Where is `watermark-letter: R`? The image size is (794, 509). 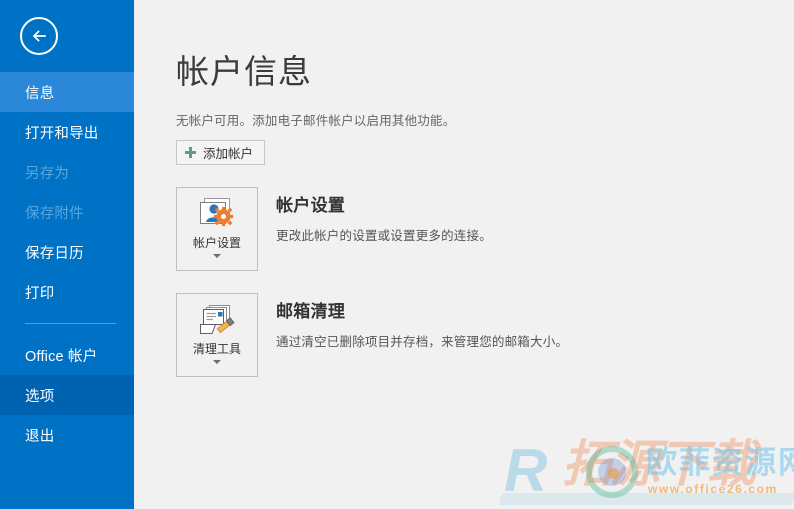
watermark-letter: R is located at coordinates (526, 470).